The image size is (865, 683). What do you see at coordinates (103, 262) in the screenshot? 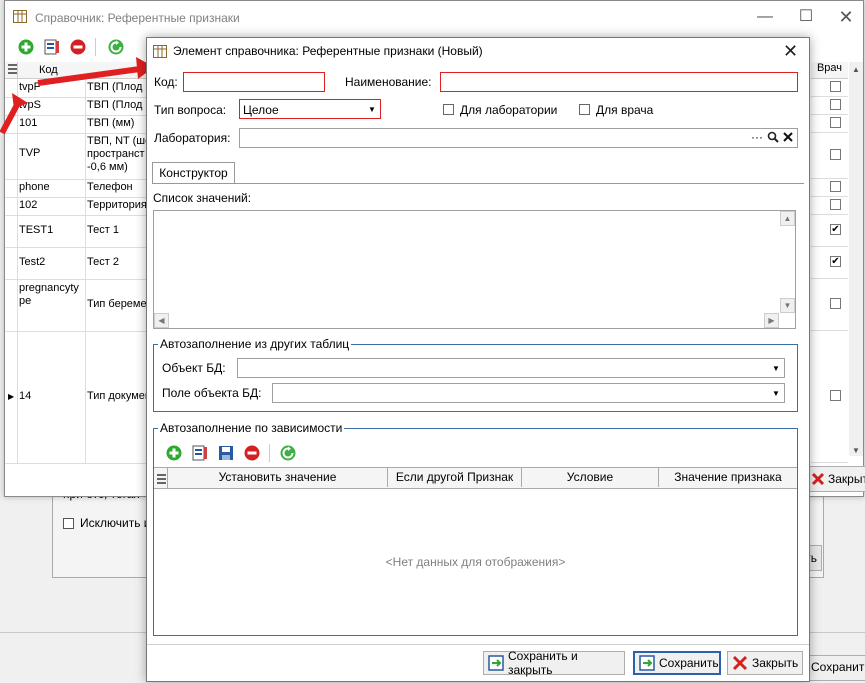
I see `cell-name: Тест 2` at bounding box center [103, 262].